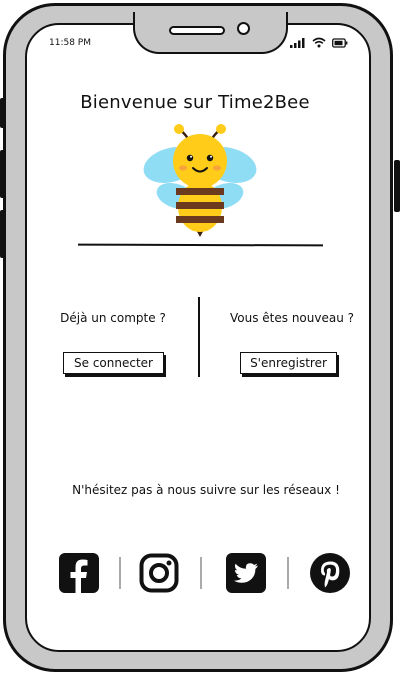 The height and width of the screenshot is (675, 400). I want to click on status-time: 11:58 PM, so click(70, 43).